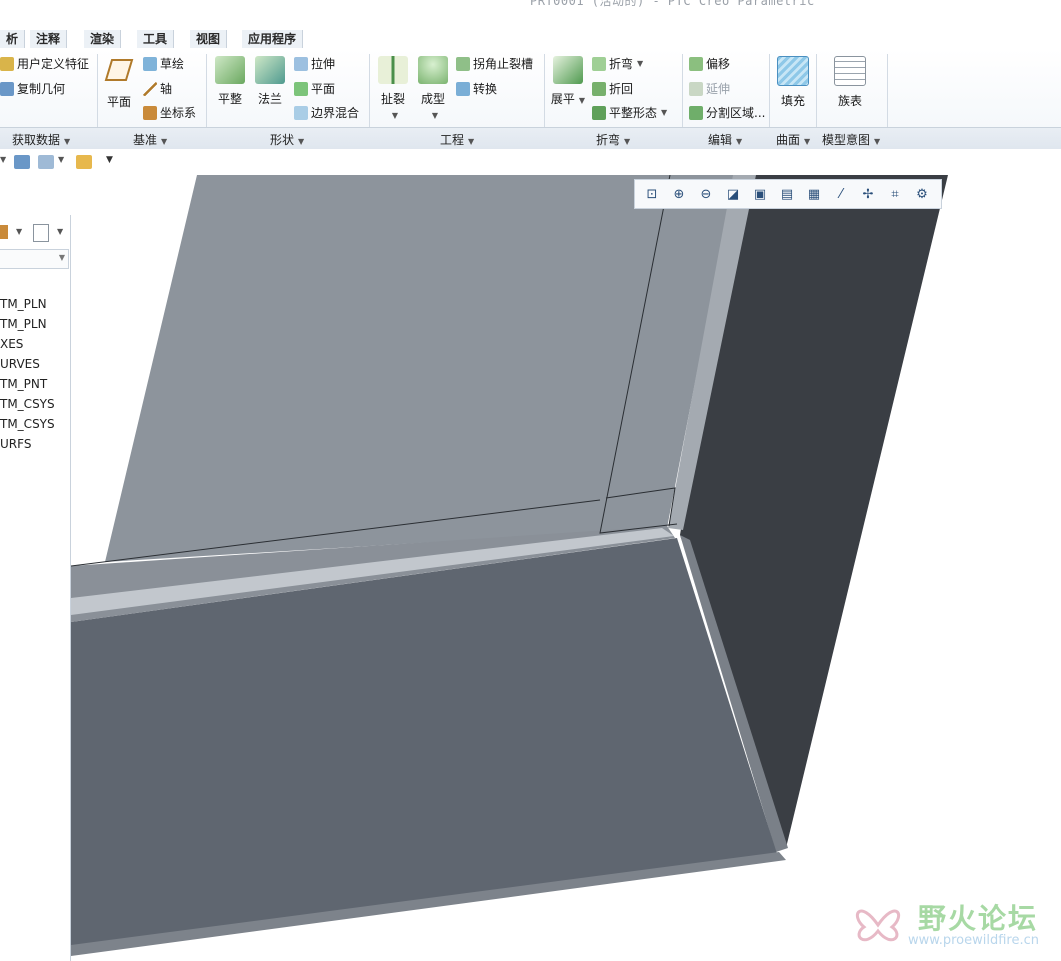 The width and height of the screenshot is (1061, 961). What do you see at coordinates (973, 940) in the screenshot?
I see `watermark-url: www.proewildfire.cn` at bounding box center [973, 940].